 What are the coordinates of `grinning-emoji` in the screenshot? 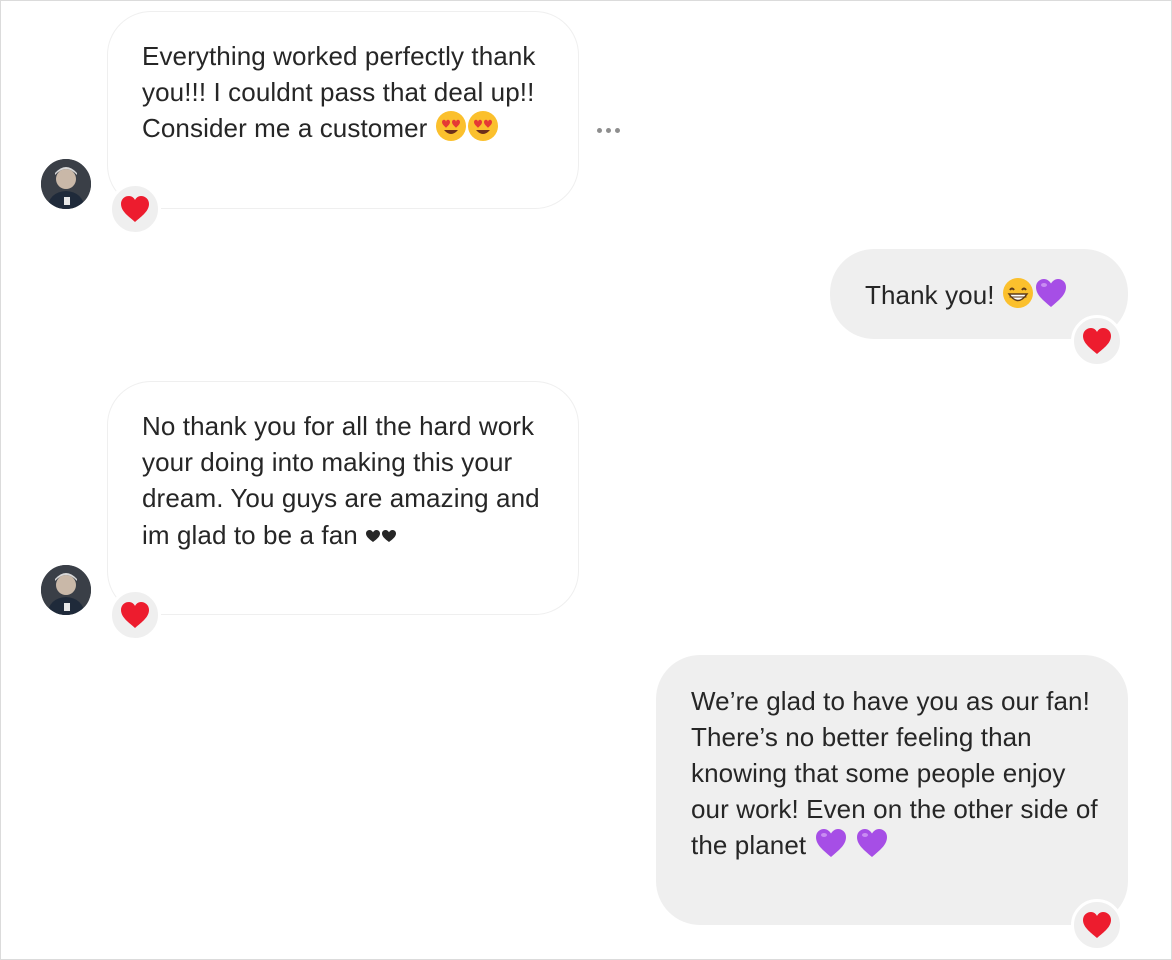 It's located at (1018, 297).